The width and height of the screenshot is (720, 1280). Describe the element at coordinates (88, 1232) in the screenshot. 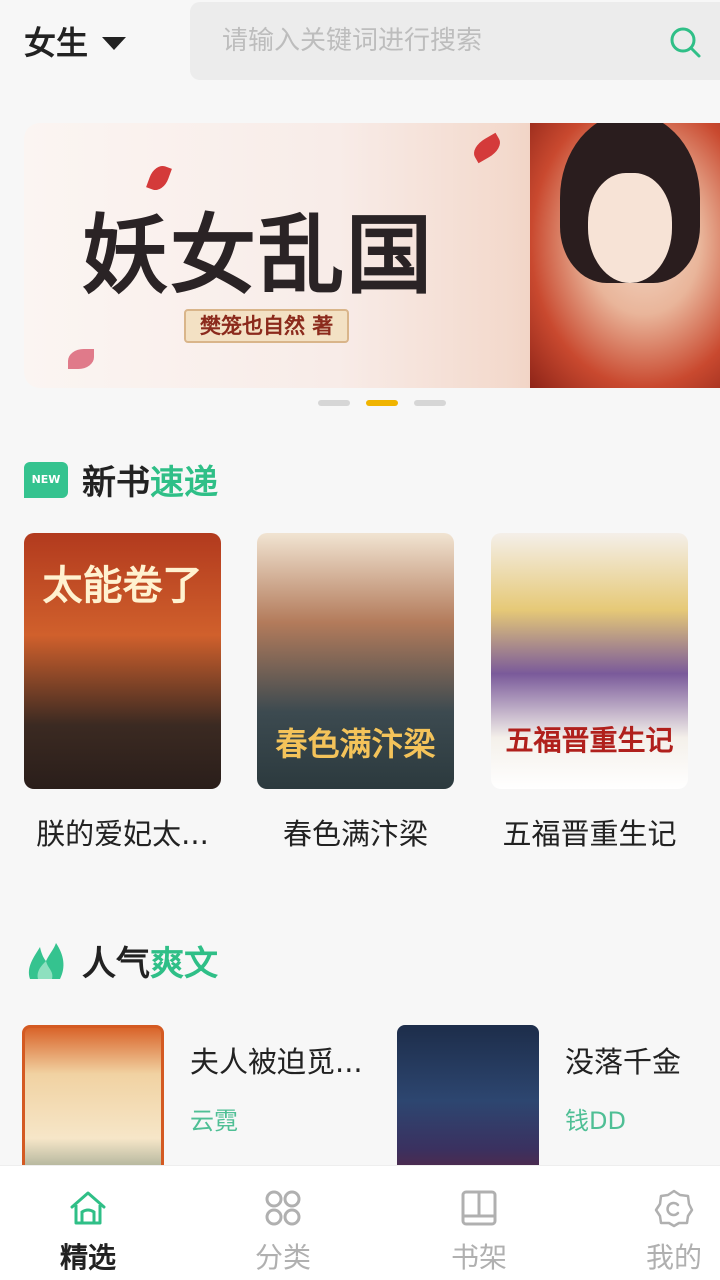

I see `nav-item-featured: 精选` at that location.